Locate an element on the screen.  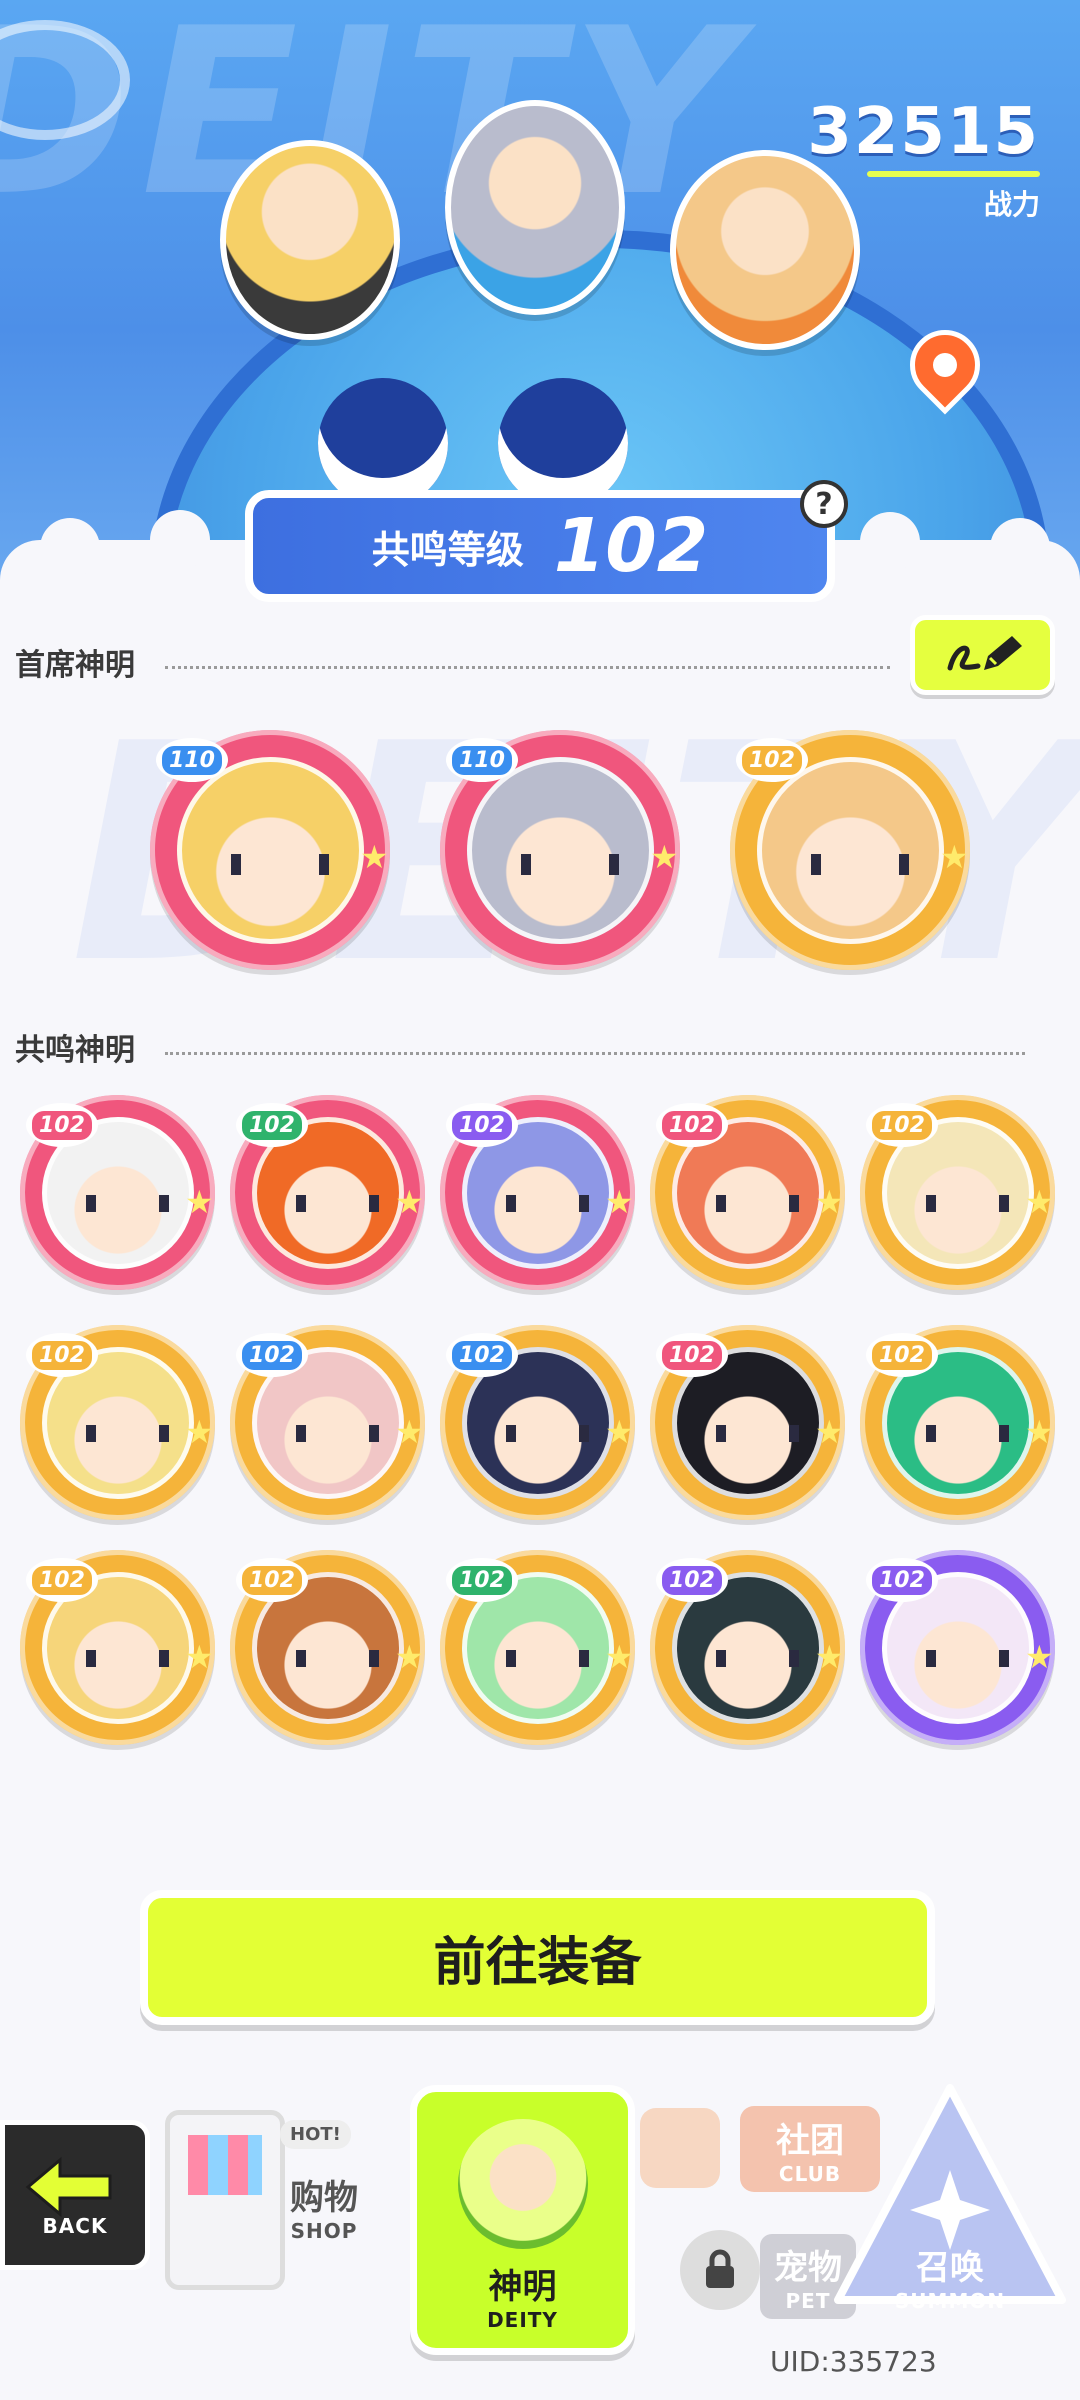
user-id: UID:335723 is located at coordinates (853, 2361).